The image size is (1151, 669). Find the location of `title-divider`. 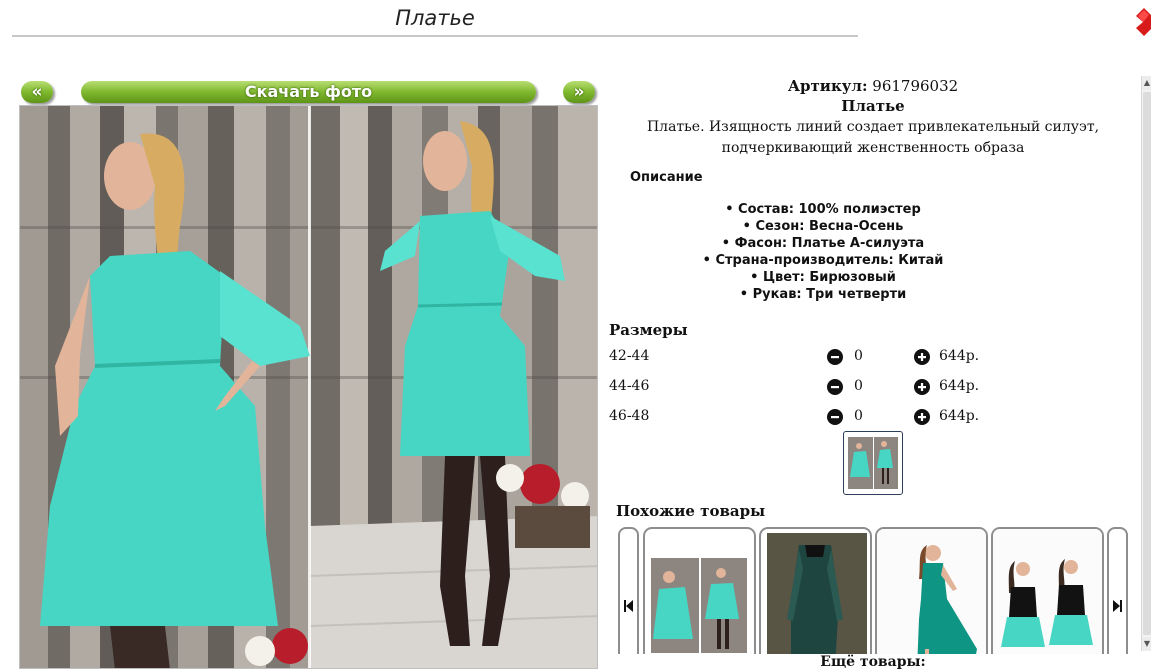

title-divider is located at coordinates (435, 36).